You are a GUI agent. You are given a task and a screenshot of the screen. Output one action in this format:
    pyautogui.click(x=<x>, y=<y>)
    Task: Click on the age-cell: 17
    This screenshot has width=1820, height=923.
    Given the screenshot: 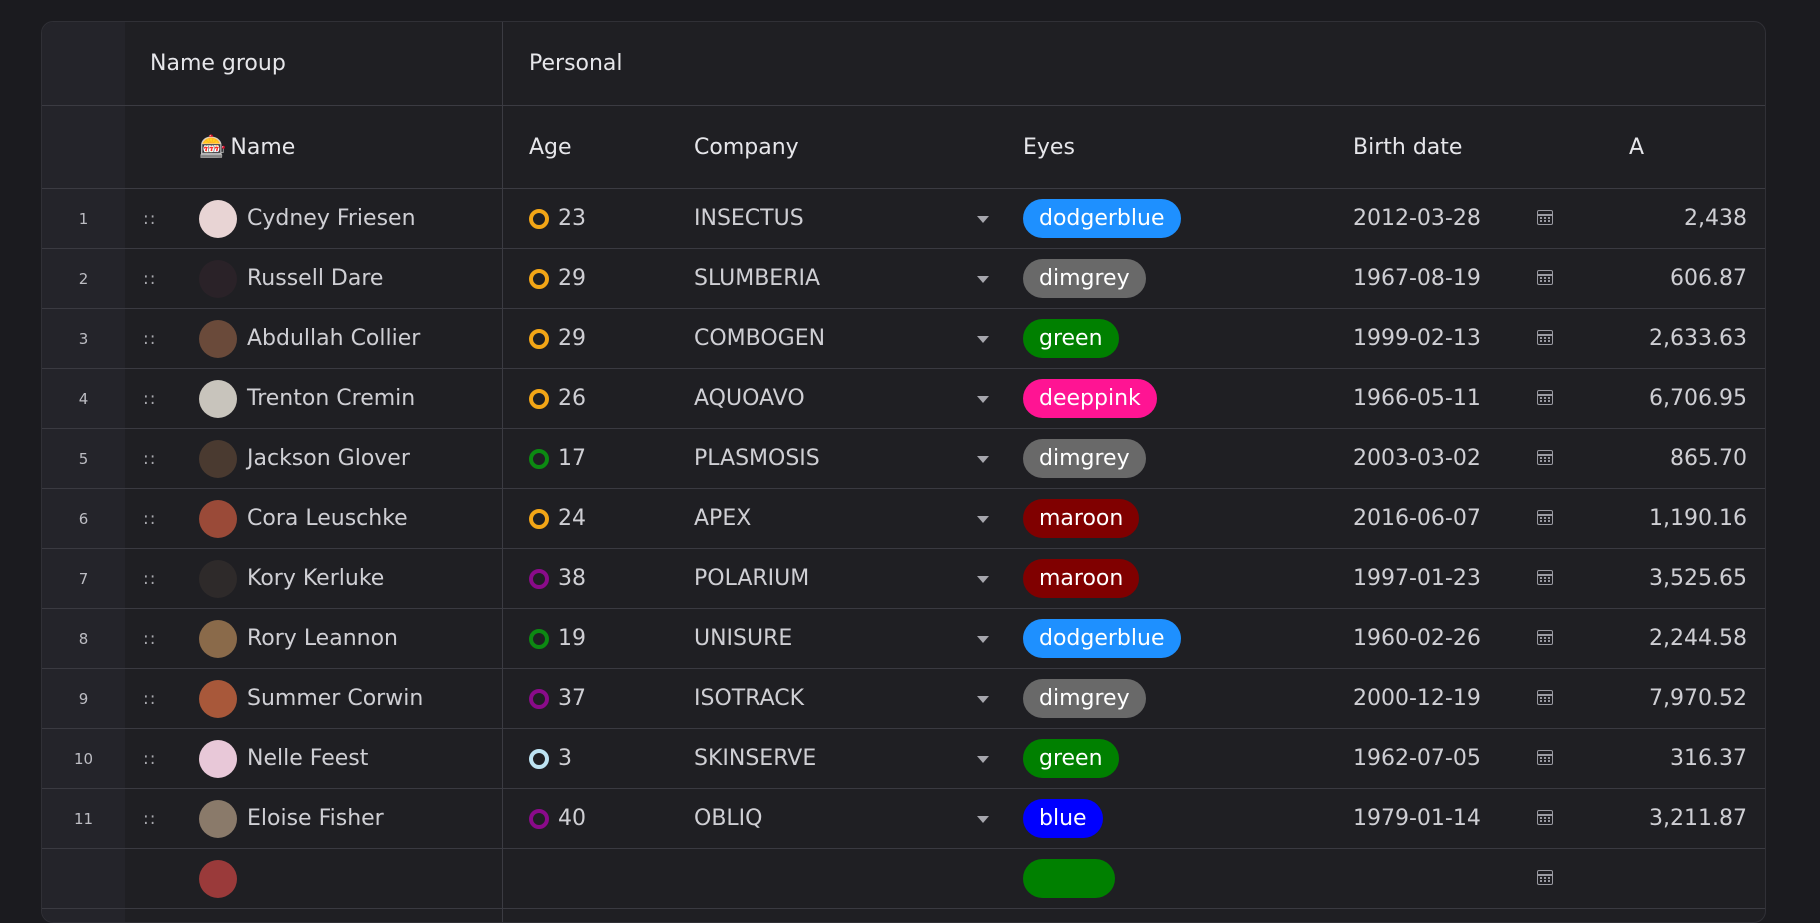 What is the action you would take?
    pyautogui.click(x=557, y=458)
    